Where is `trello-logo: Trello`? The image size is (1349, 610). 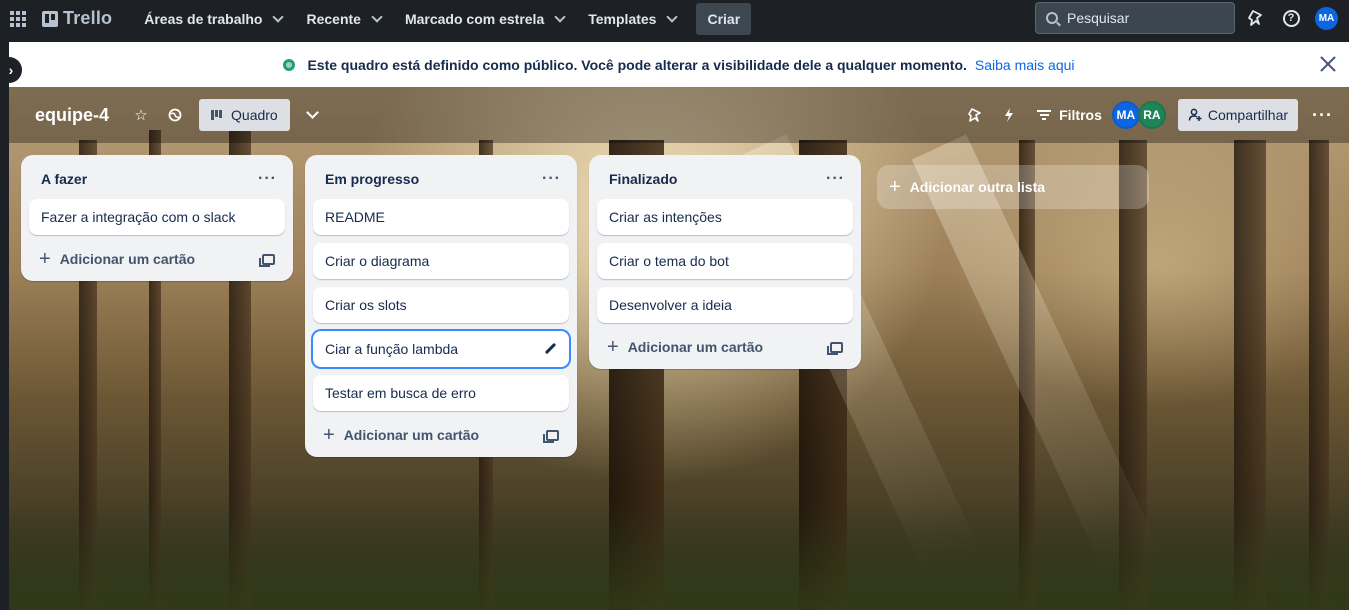 trello-logo: Trello is located at coordinates (77, 18).